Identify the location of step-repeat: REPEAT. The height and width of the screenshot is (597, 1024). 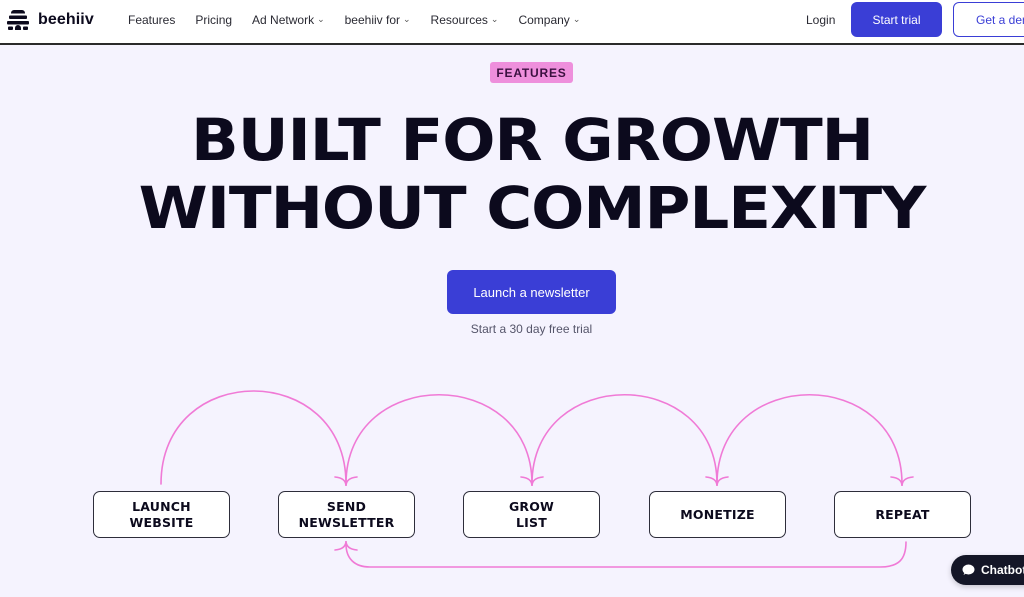
(902, 514).